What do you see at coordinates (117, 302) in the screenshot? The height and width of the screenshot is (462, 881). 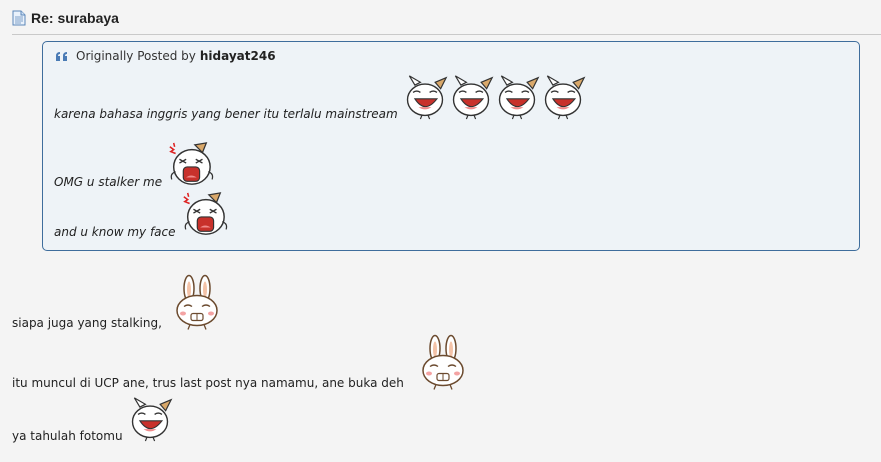 I see `post-body-line: siapa juga yang stalking,` at bounding box center [117, 302].